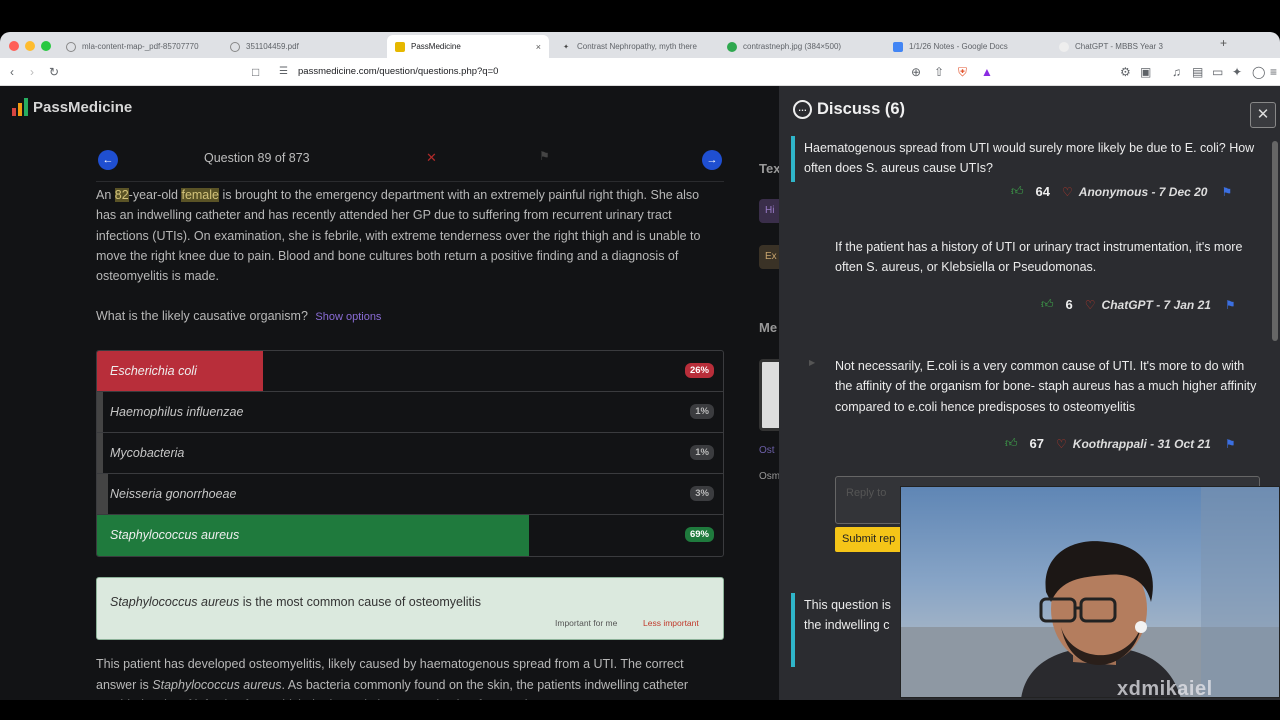  I want to click on comment-author: ChatGPT - 7 Jan 21, so click(1156, 304).